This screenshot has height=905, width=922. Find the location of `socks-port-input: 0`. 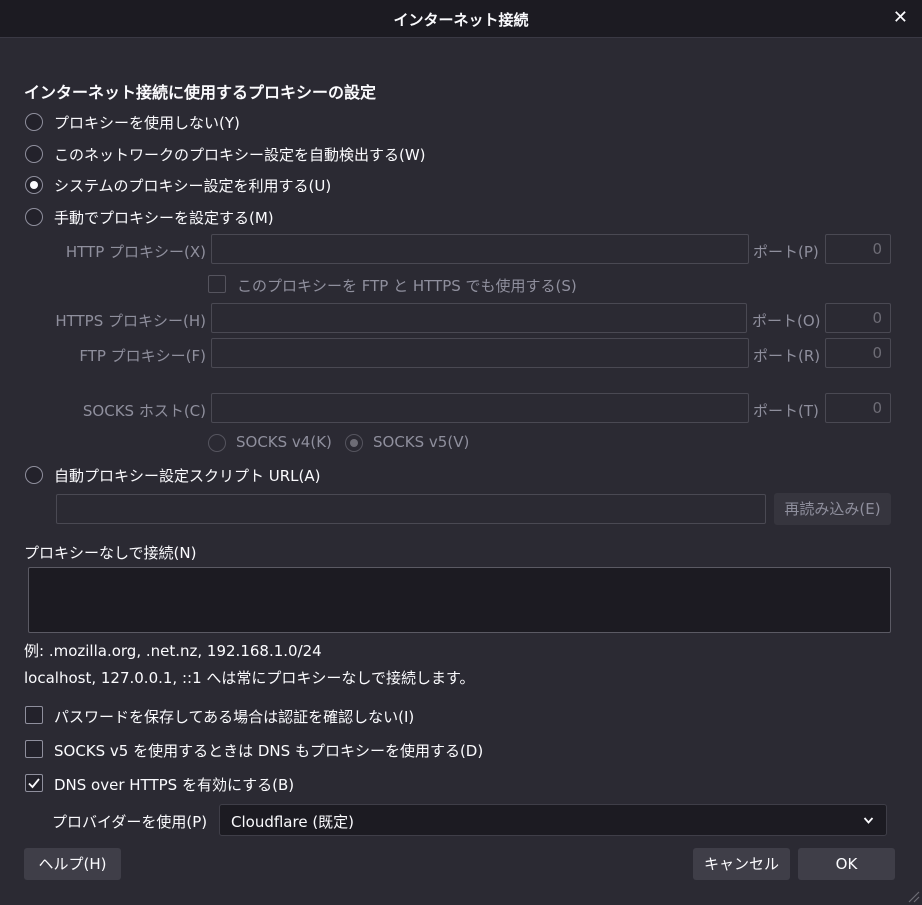

socks-port-input: 0 is located at coordinates (858, 408).